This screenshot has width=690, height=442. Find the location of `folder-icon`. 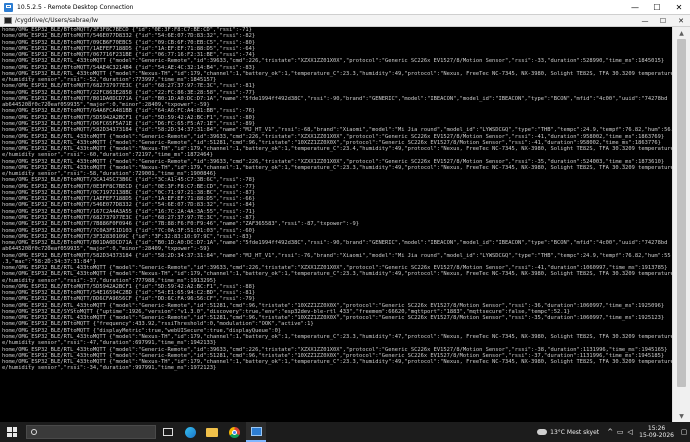

folder-icon is located at coordinates (212, 432).